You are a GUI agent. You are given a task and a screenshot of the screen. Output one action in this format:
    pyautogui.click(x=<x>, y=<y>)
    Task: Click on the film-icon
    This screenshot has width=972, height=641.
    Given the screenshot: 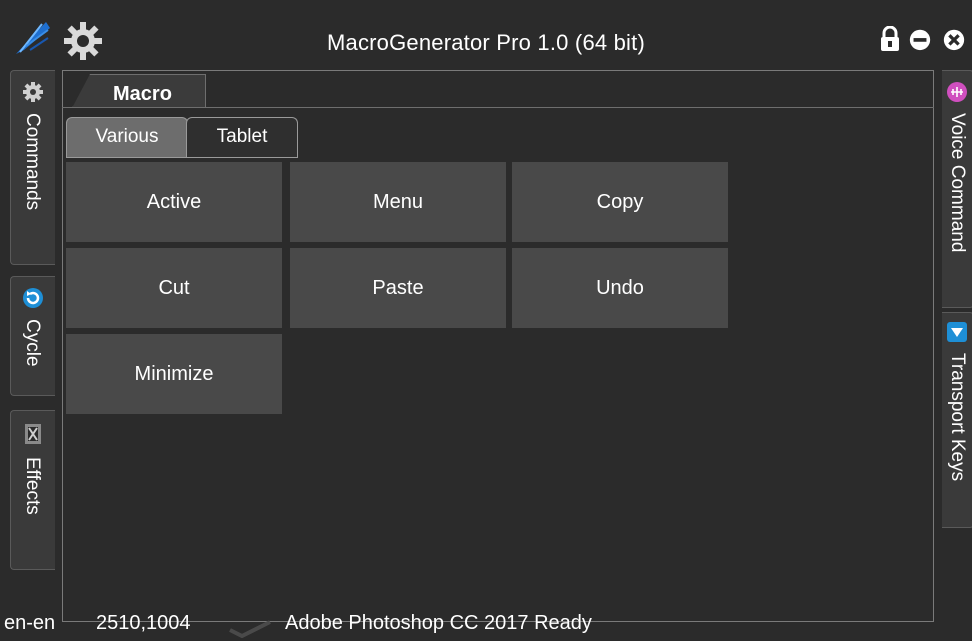 What is the action you would take?
    pyautogui.click(x=33, y=434)
    